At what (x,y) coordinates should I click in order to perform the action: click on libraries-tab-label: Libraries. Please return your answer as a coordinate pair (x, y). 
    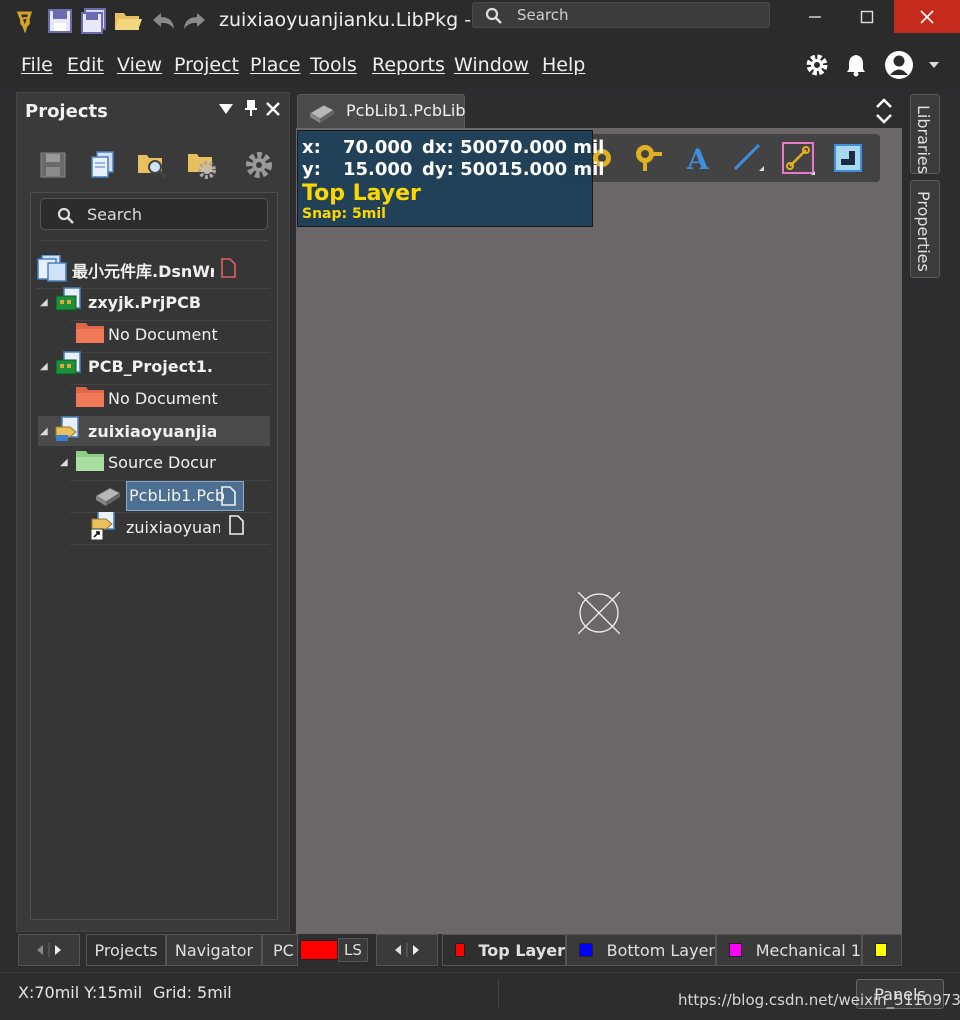
    Looking at the image, I should click on (923, 140).